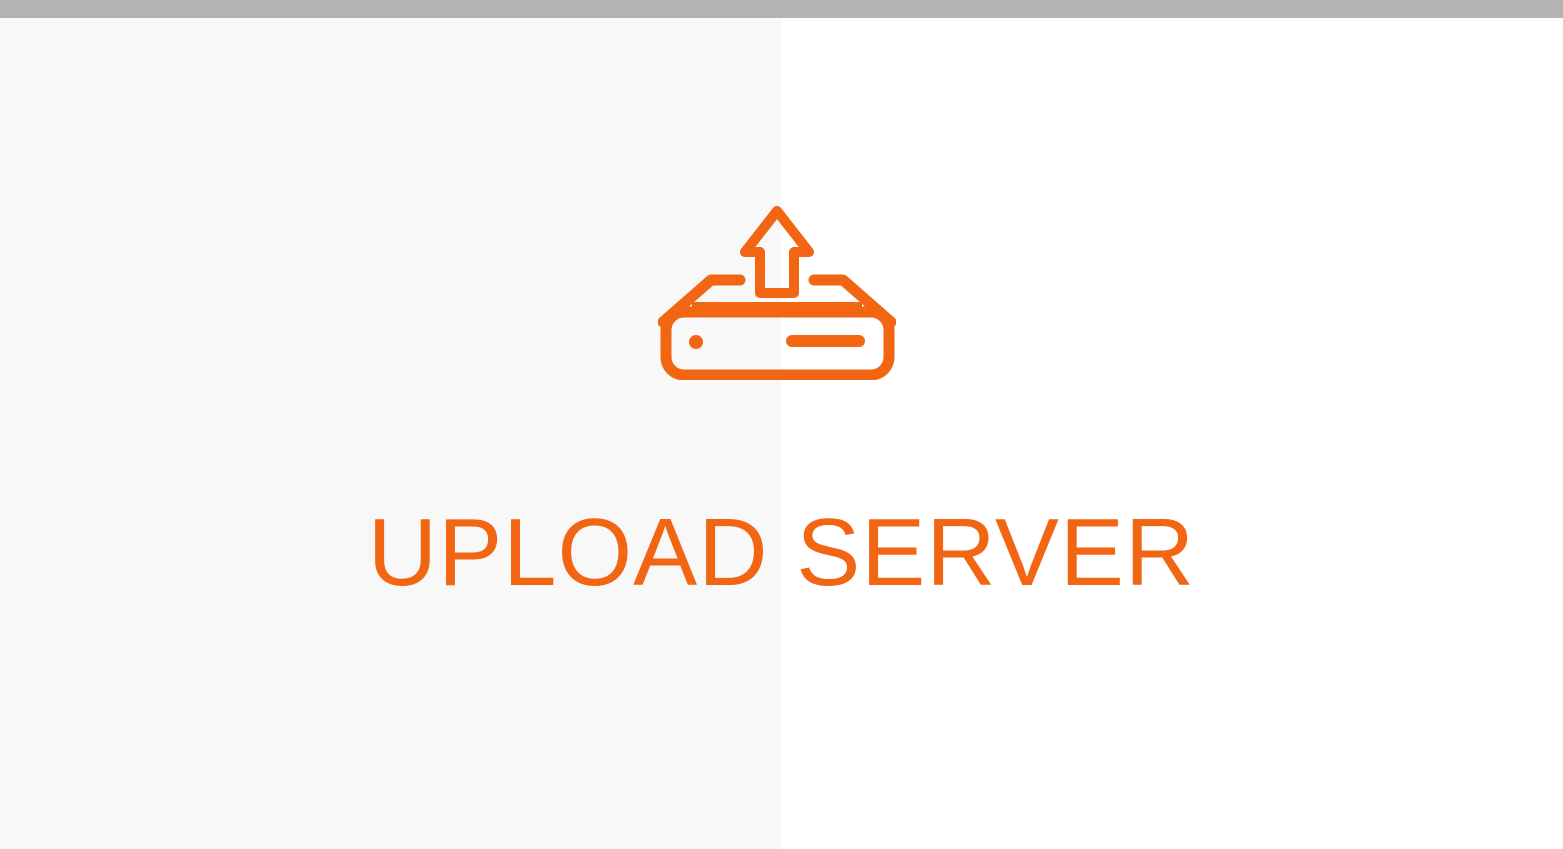 This screenshot has width=1563, height=849. I want to click on top-bar, so click(781, 9).